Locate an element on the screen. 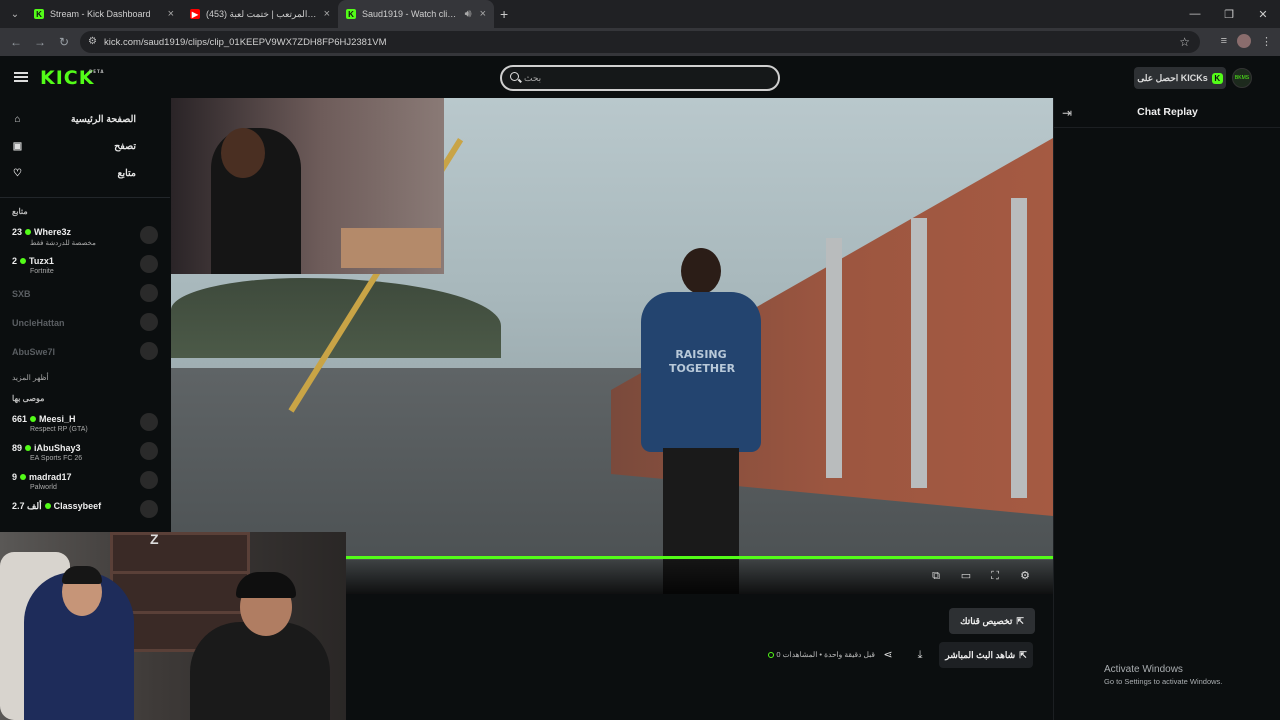 The width and height of the screenshot is (1280, 720). logo-text: KICK is located at coordinates (67, 78).